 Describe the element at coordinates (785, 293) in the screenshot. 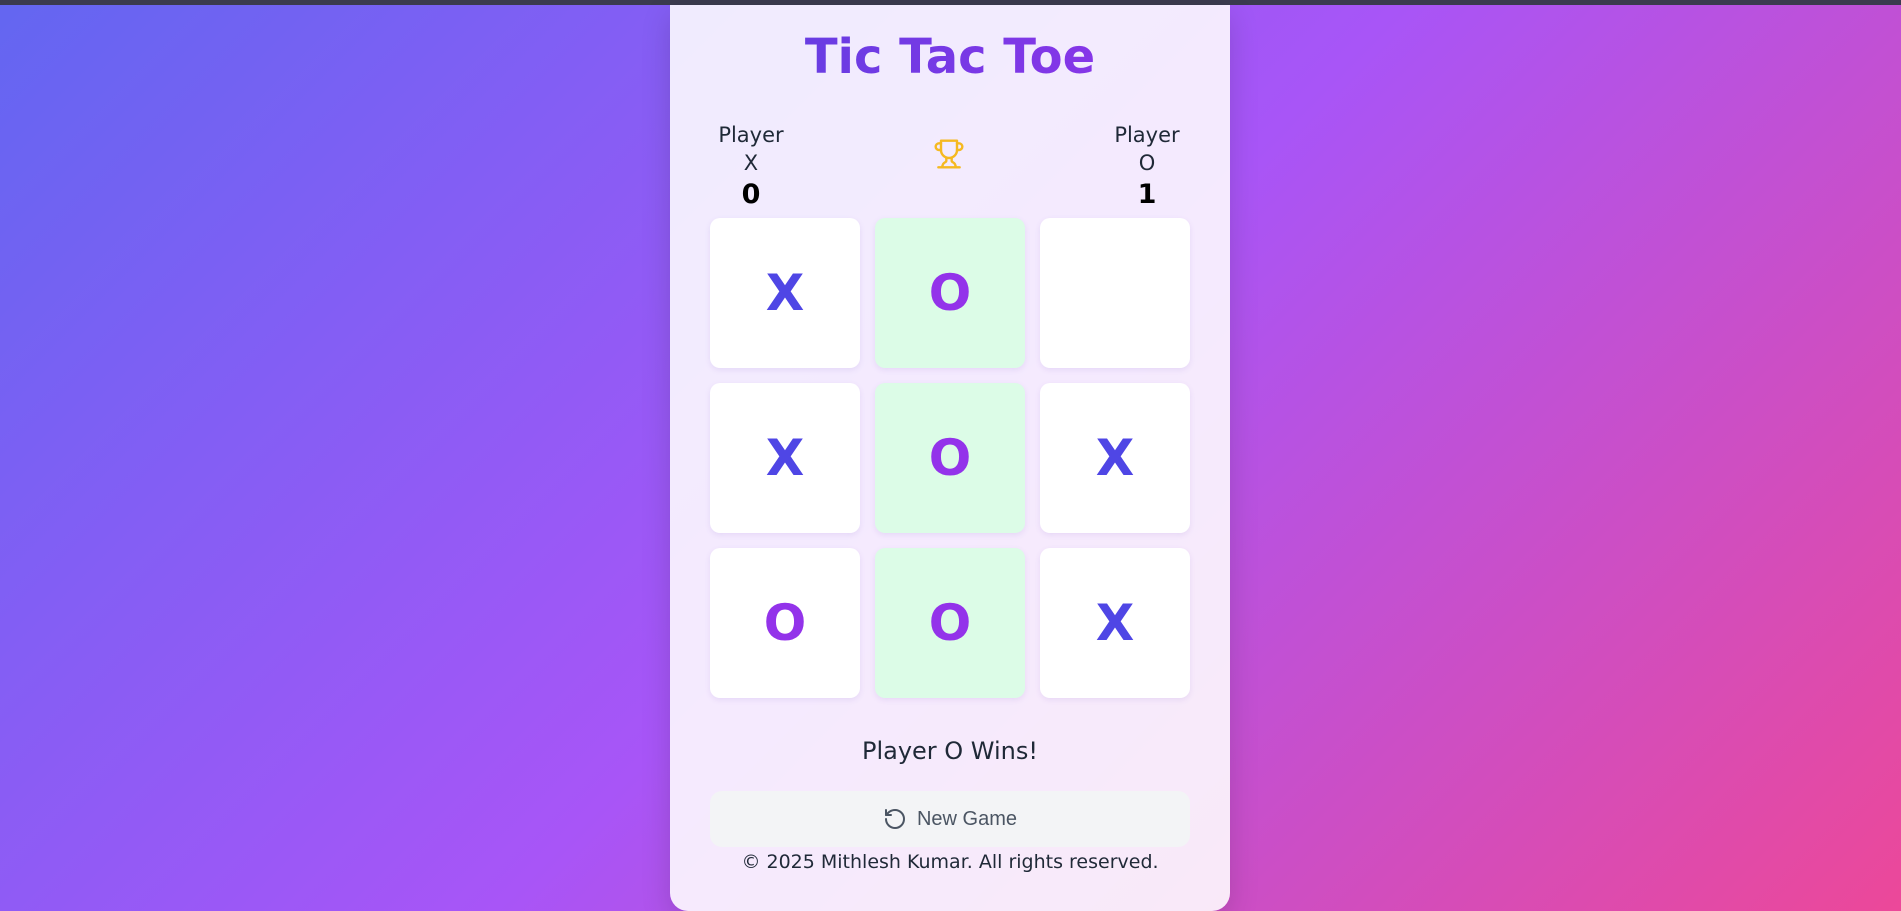

I see `board-cell-1: X` at that location.